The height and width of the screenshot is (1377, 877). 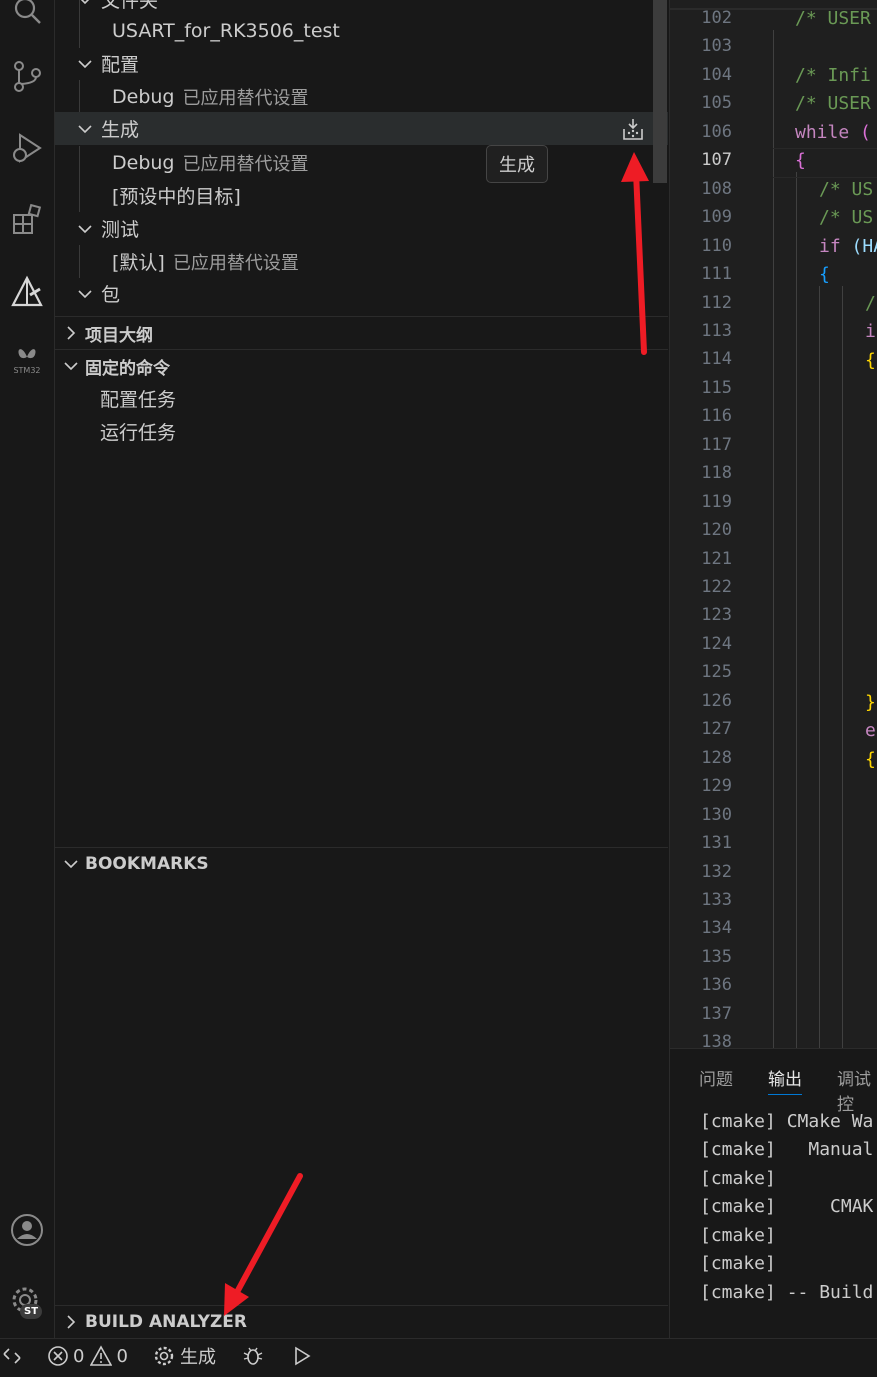 I want to click on red-arrow-build-analyzer, so click(x=263, y=1244).